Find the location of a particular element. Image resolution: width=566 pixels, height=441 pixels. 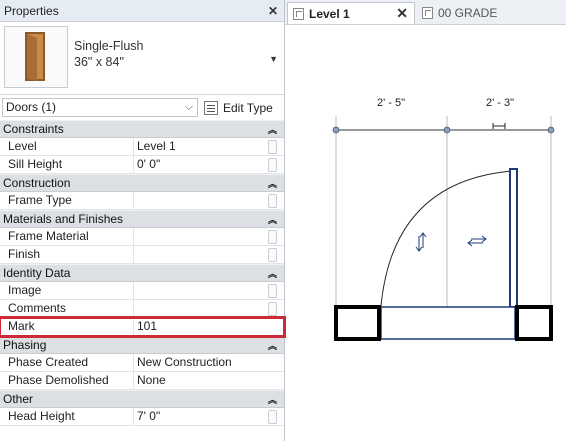

group-identity-data: Identity Data ︽ is located at coordinates (142, 273).